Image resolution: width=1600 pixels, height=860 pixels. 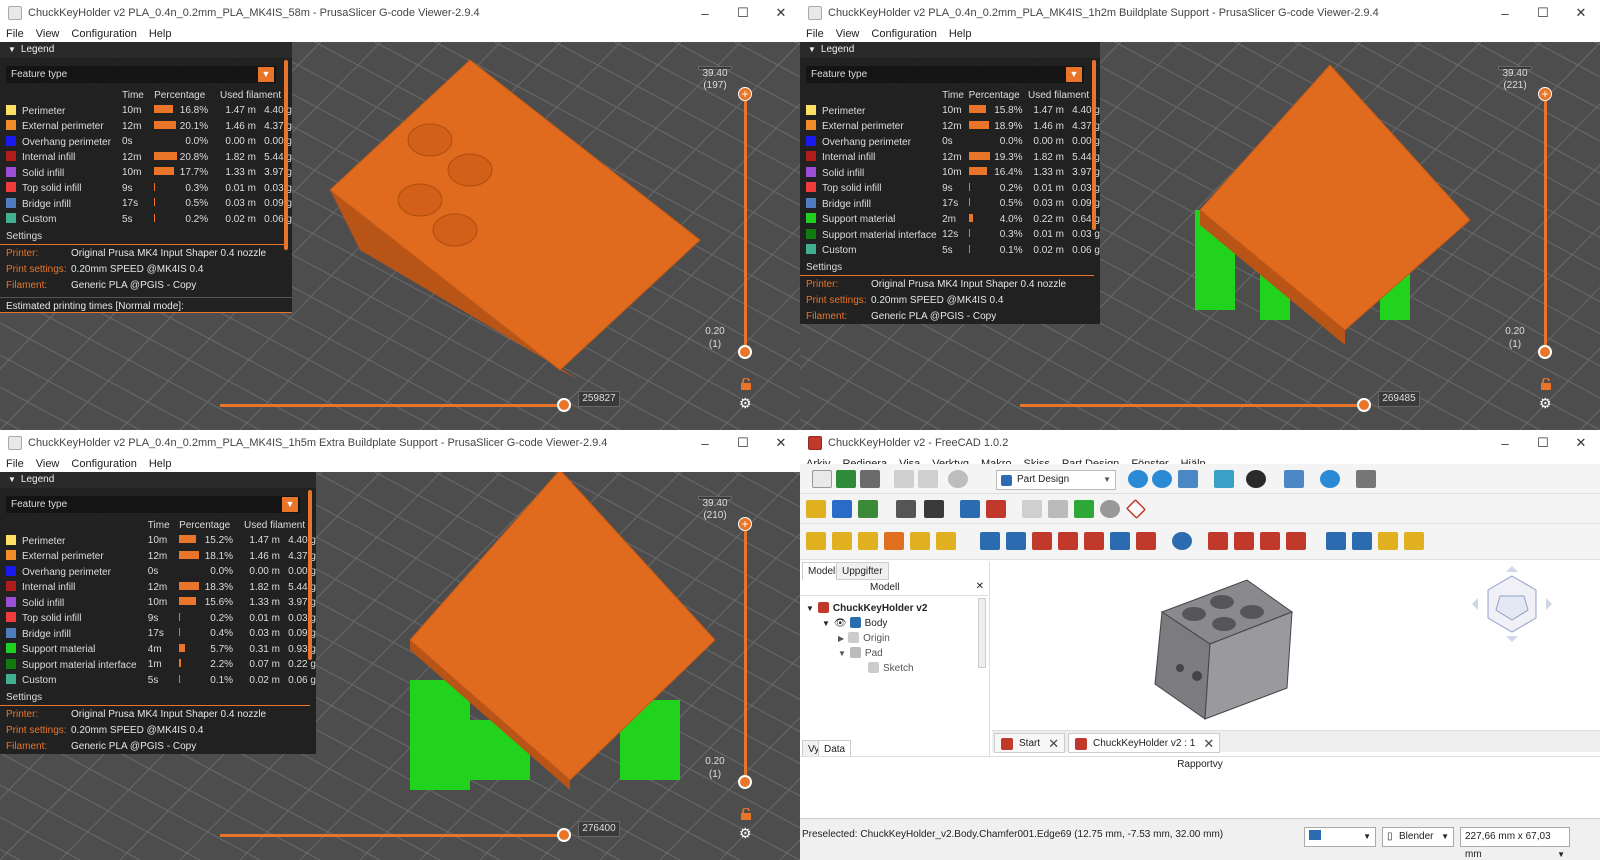 What do you see at coordinates (161, 650) in the screenshot?
I see `table-row: Support material 4m 5.7% 0.31 m 0.93 g` at bounding box center [161, 650].